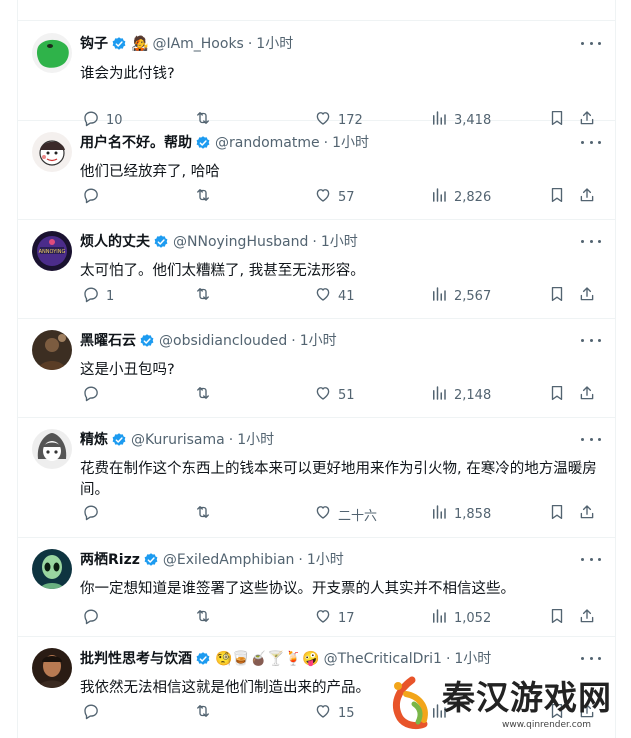  What do you see at coordinates (345, 514) in the screenshot?
I see `like-button: 二十六` at bounding box center [345, 514].